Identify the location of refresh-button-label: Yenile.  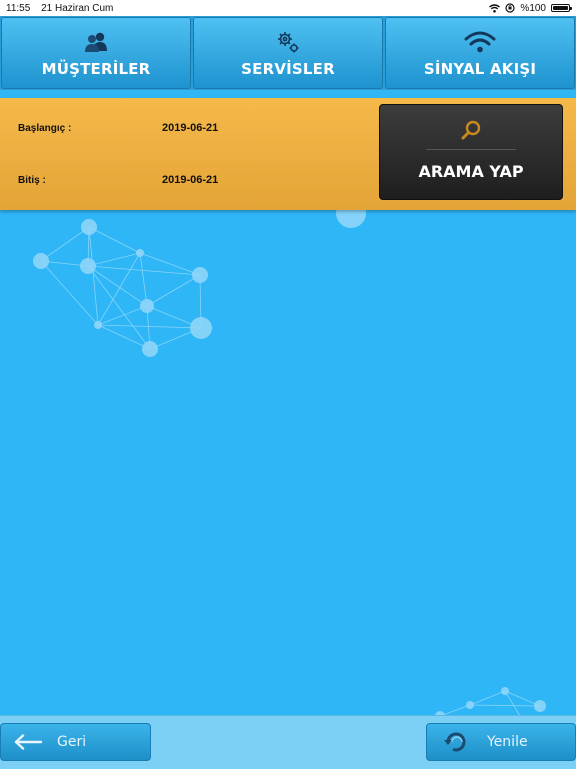
(507, 742).